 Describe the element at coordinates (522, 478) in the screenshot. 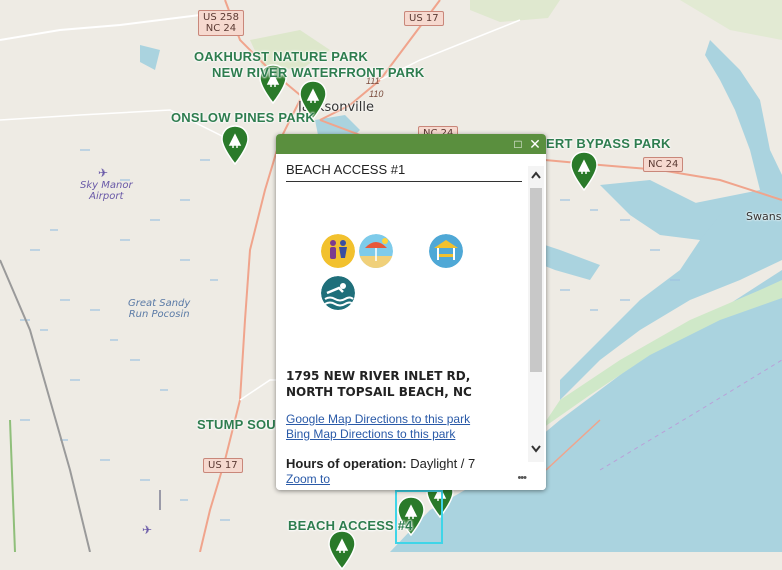

I see `more-options-icon: •••` at that location.